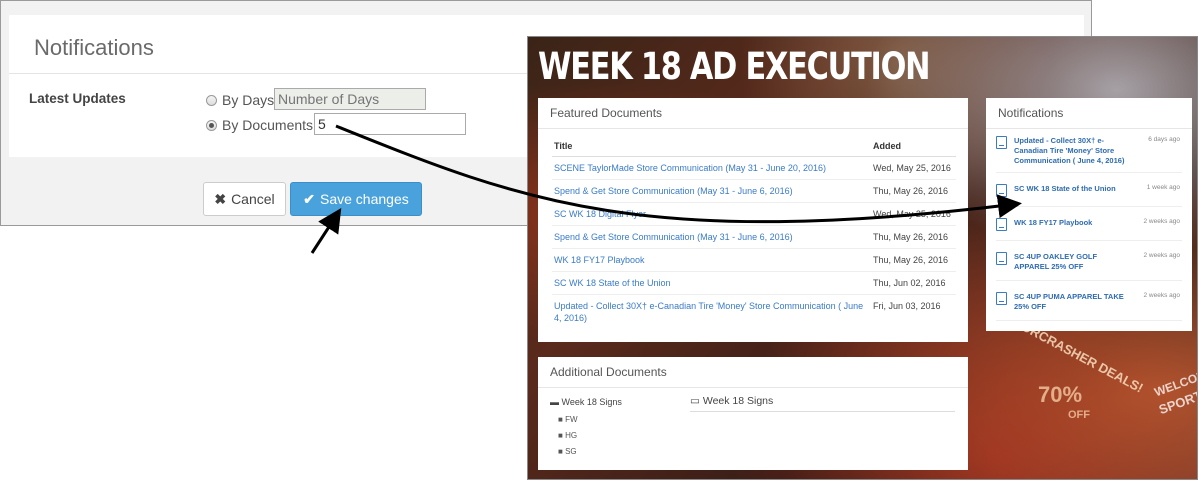 Image resolution: width=1203 pixels, height=490 pixels. What do you see at coordinates (1074, 189) in the screenshot?
I see `notification-title: SC WK 18 State of the Union` at bounding box center [1074, 189].